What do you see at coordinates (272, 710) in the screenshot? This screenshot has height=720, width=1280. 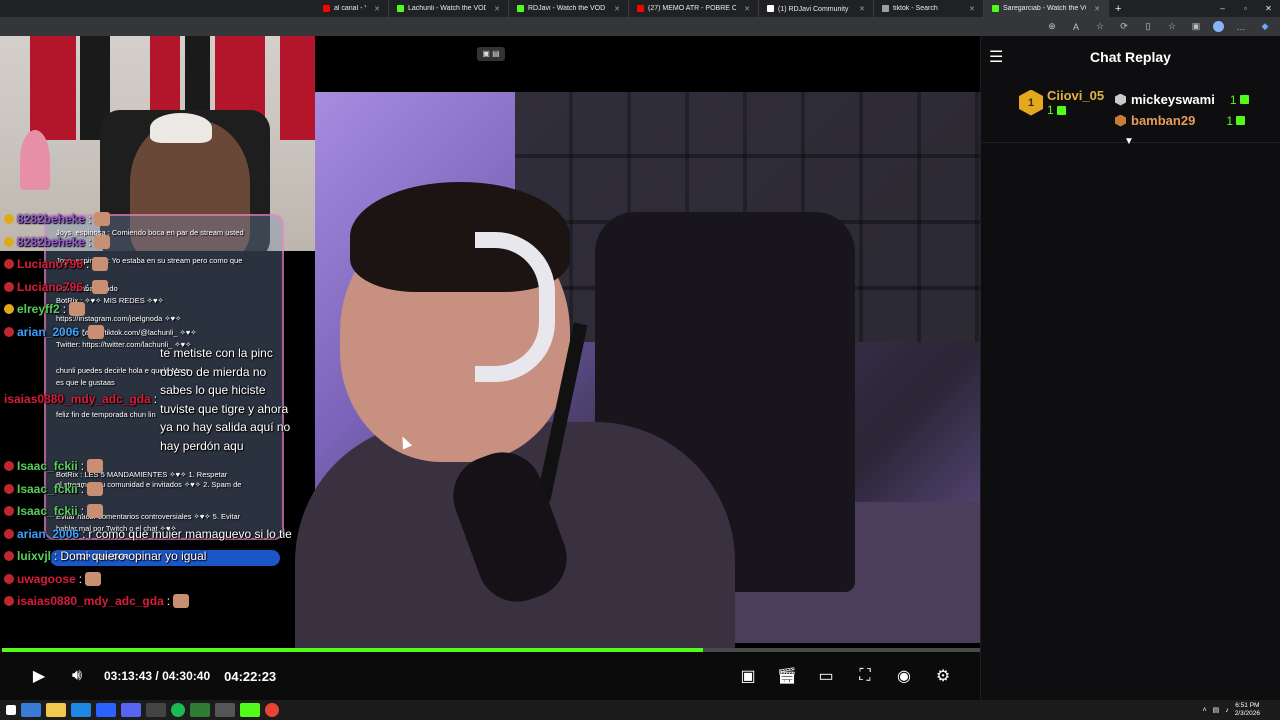 I see `chrome-icon` at bounding box center [272, 710].